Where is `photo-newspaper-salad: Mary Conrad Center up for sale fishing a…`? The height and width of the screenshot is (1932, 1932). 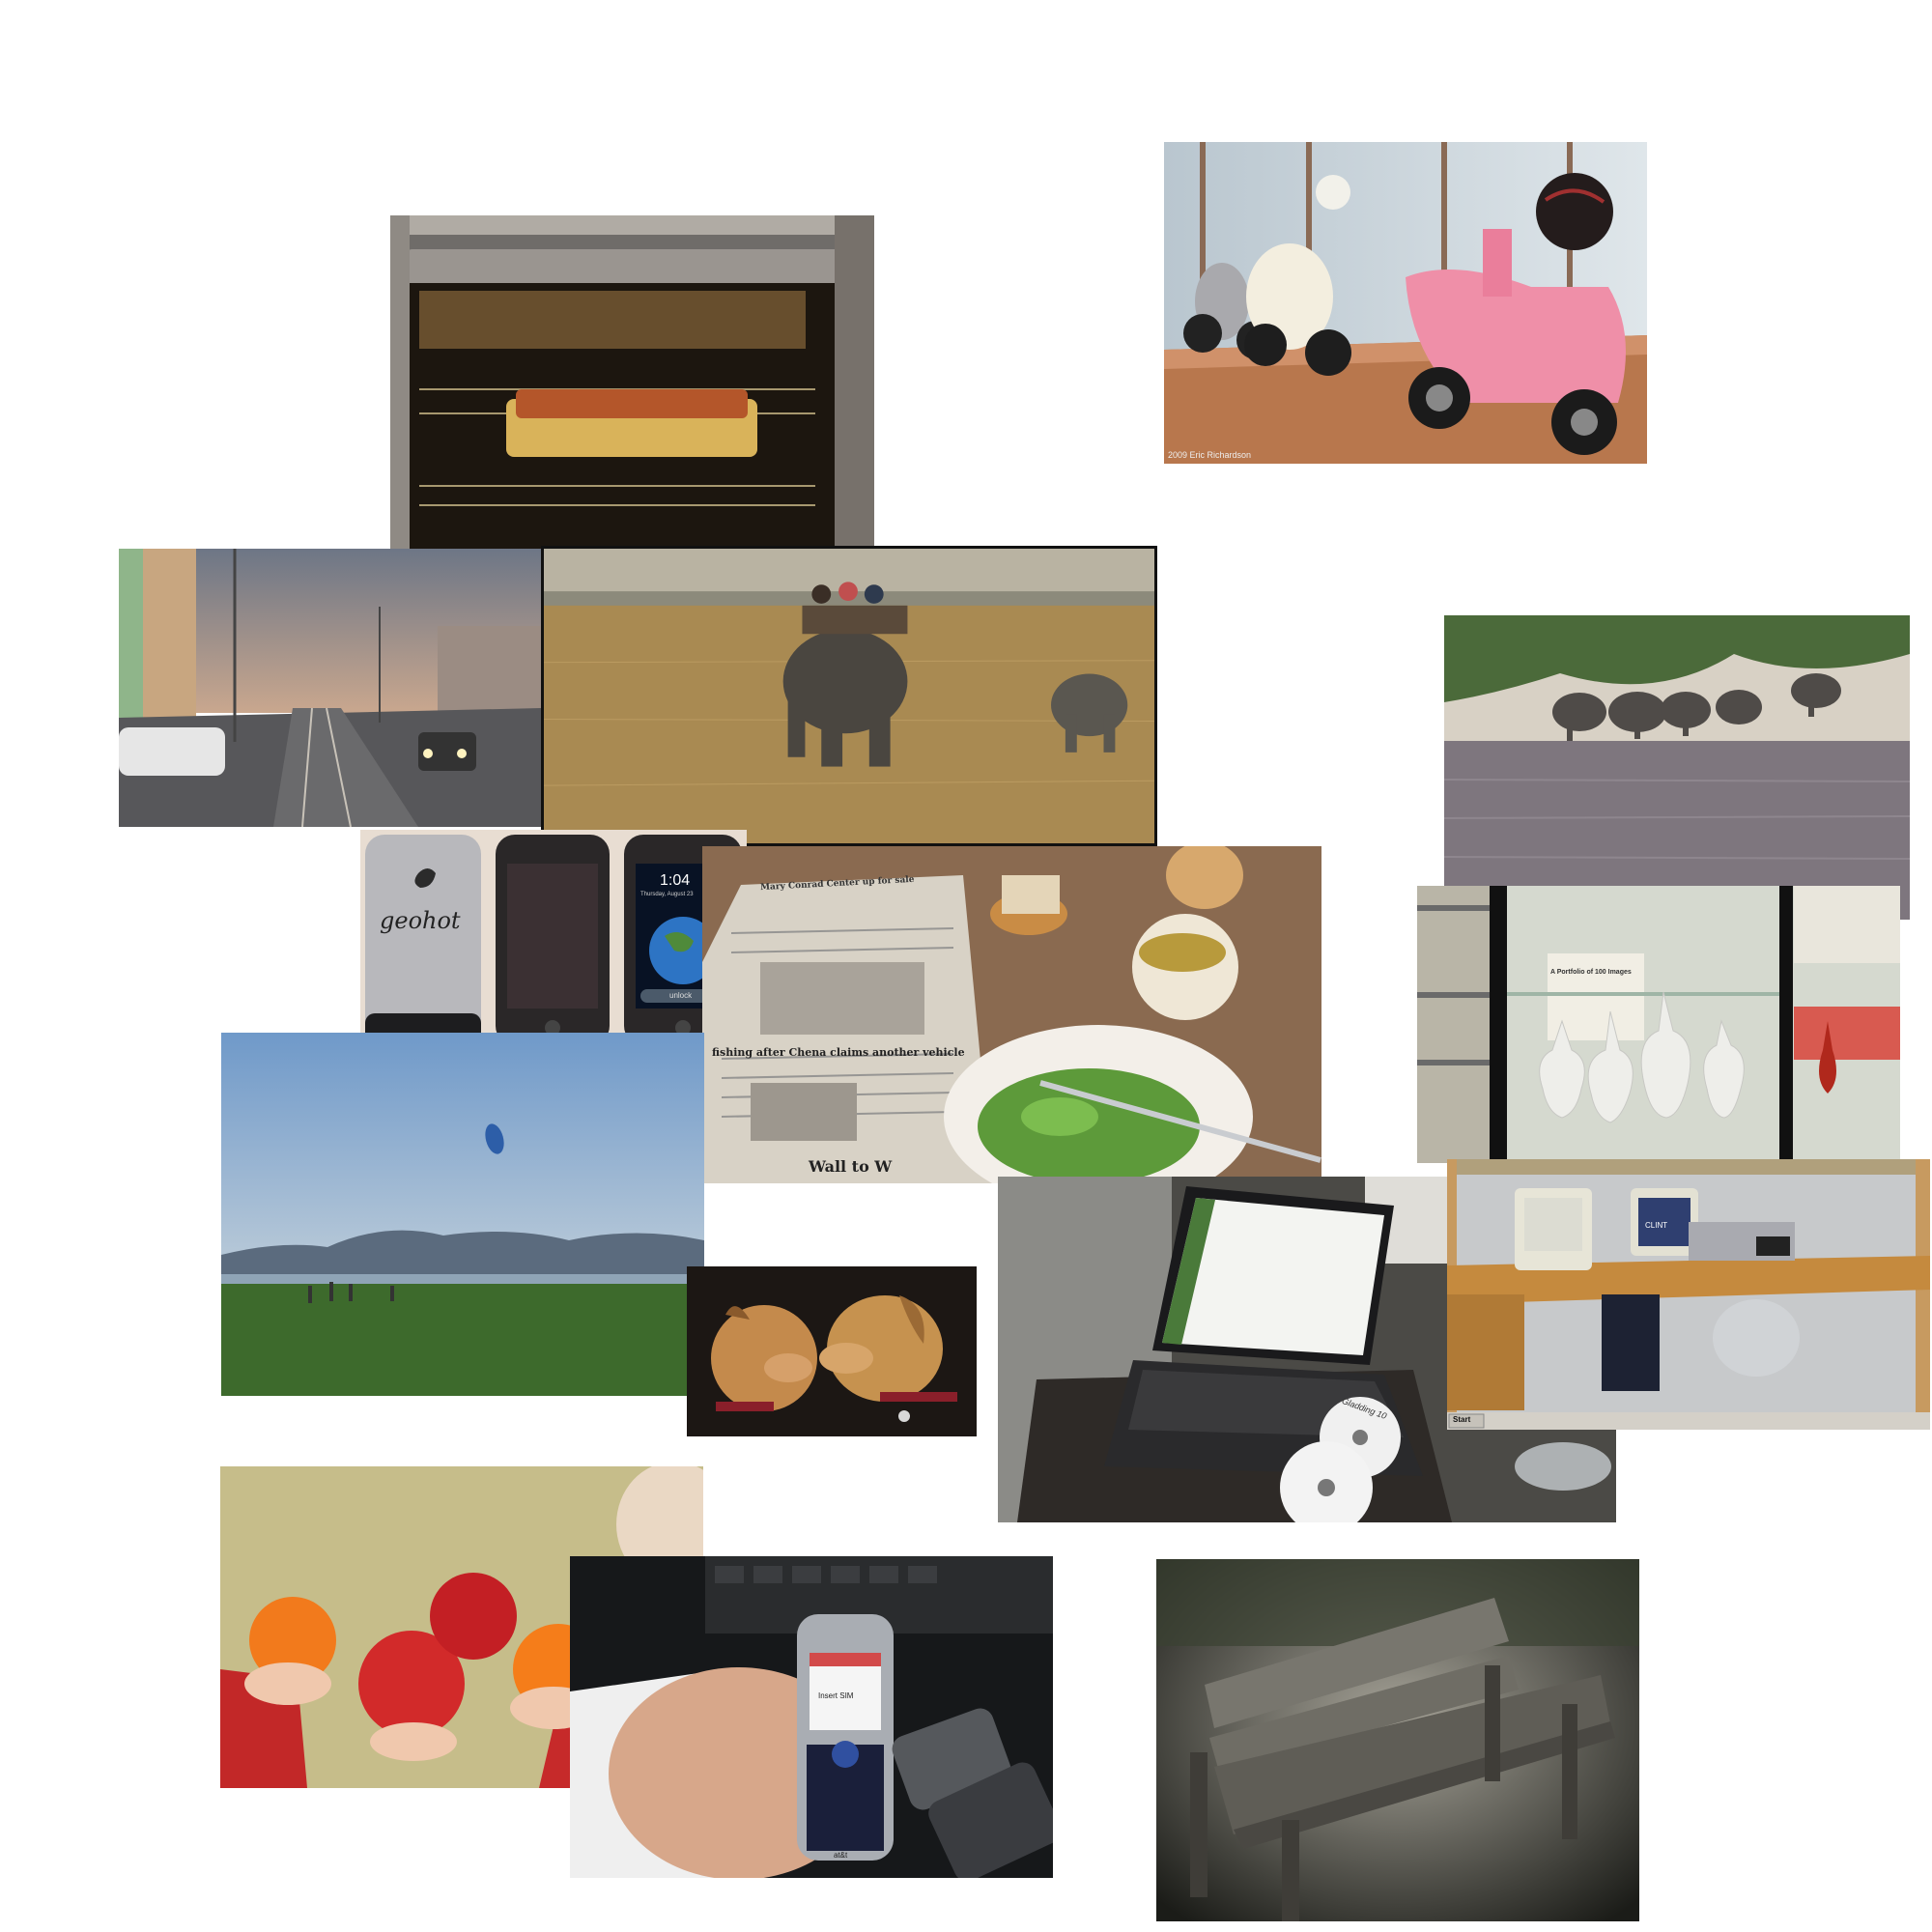
photo-newspaper-salad: Mary Conrad Center up for sale fishing a… is located at coordinates (1011, 1014).